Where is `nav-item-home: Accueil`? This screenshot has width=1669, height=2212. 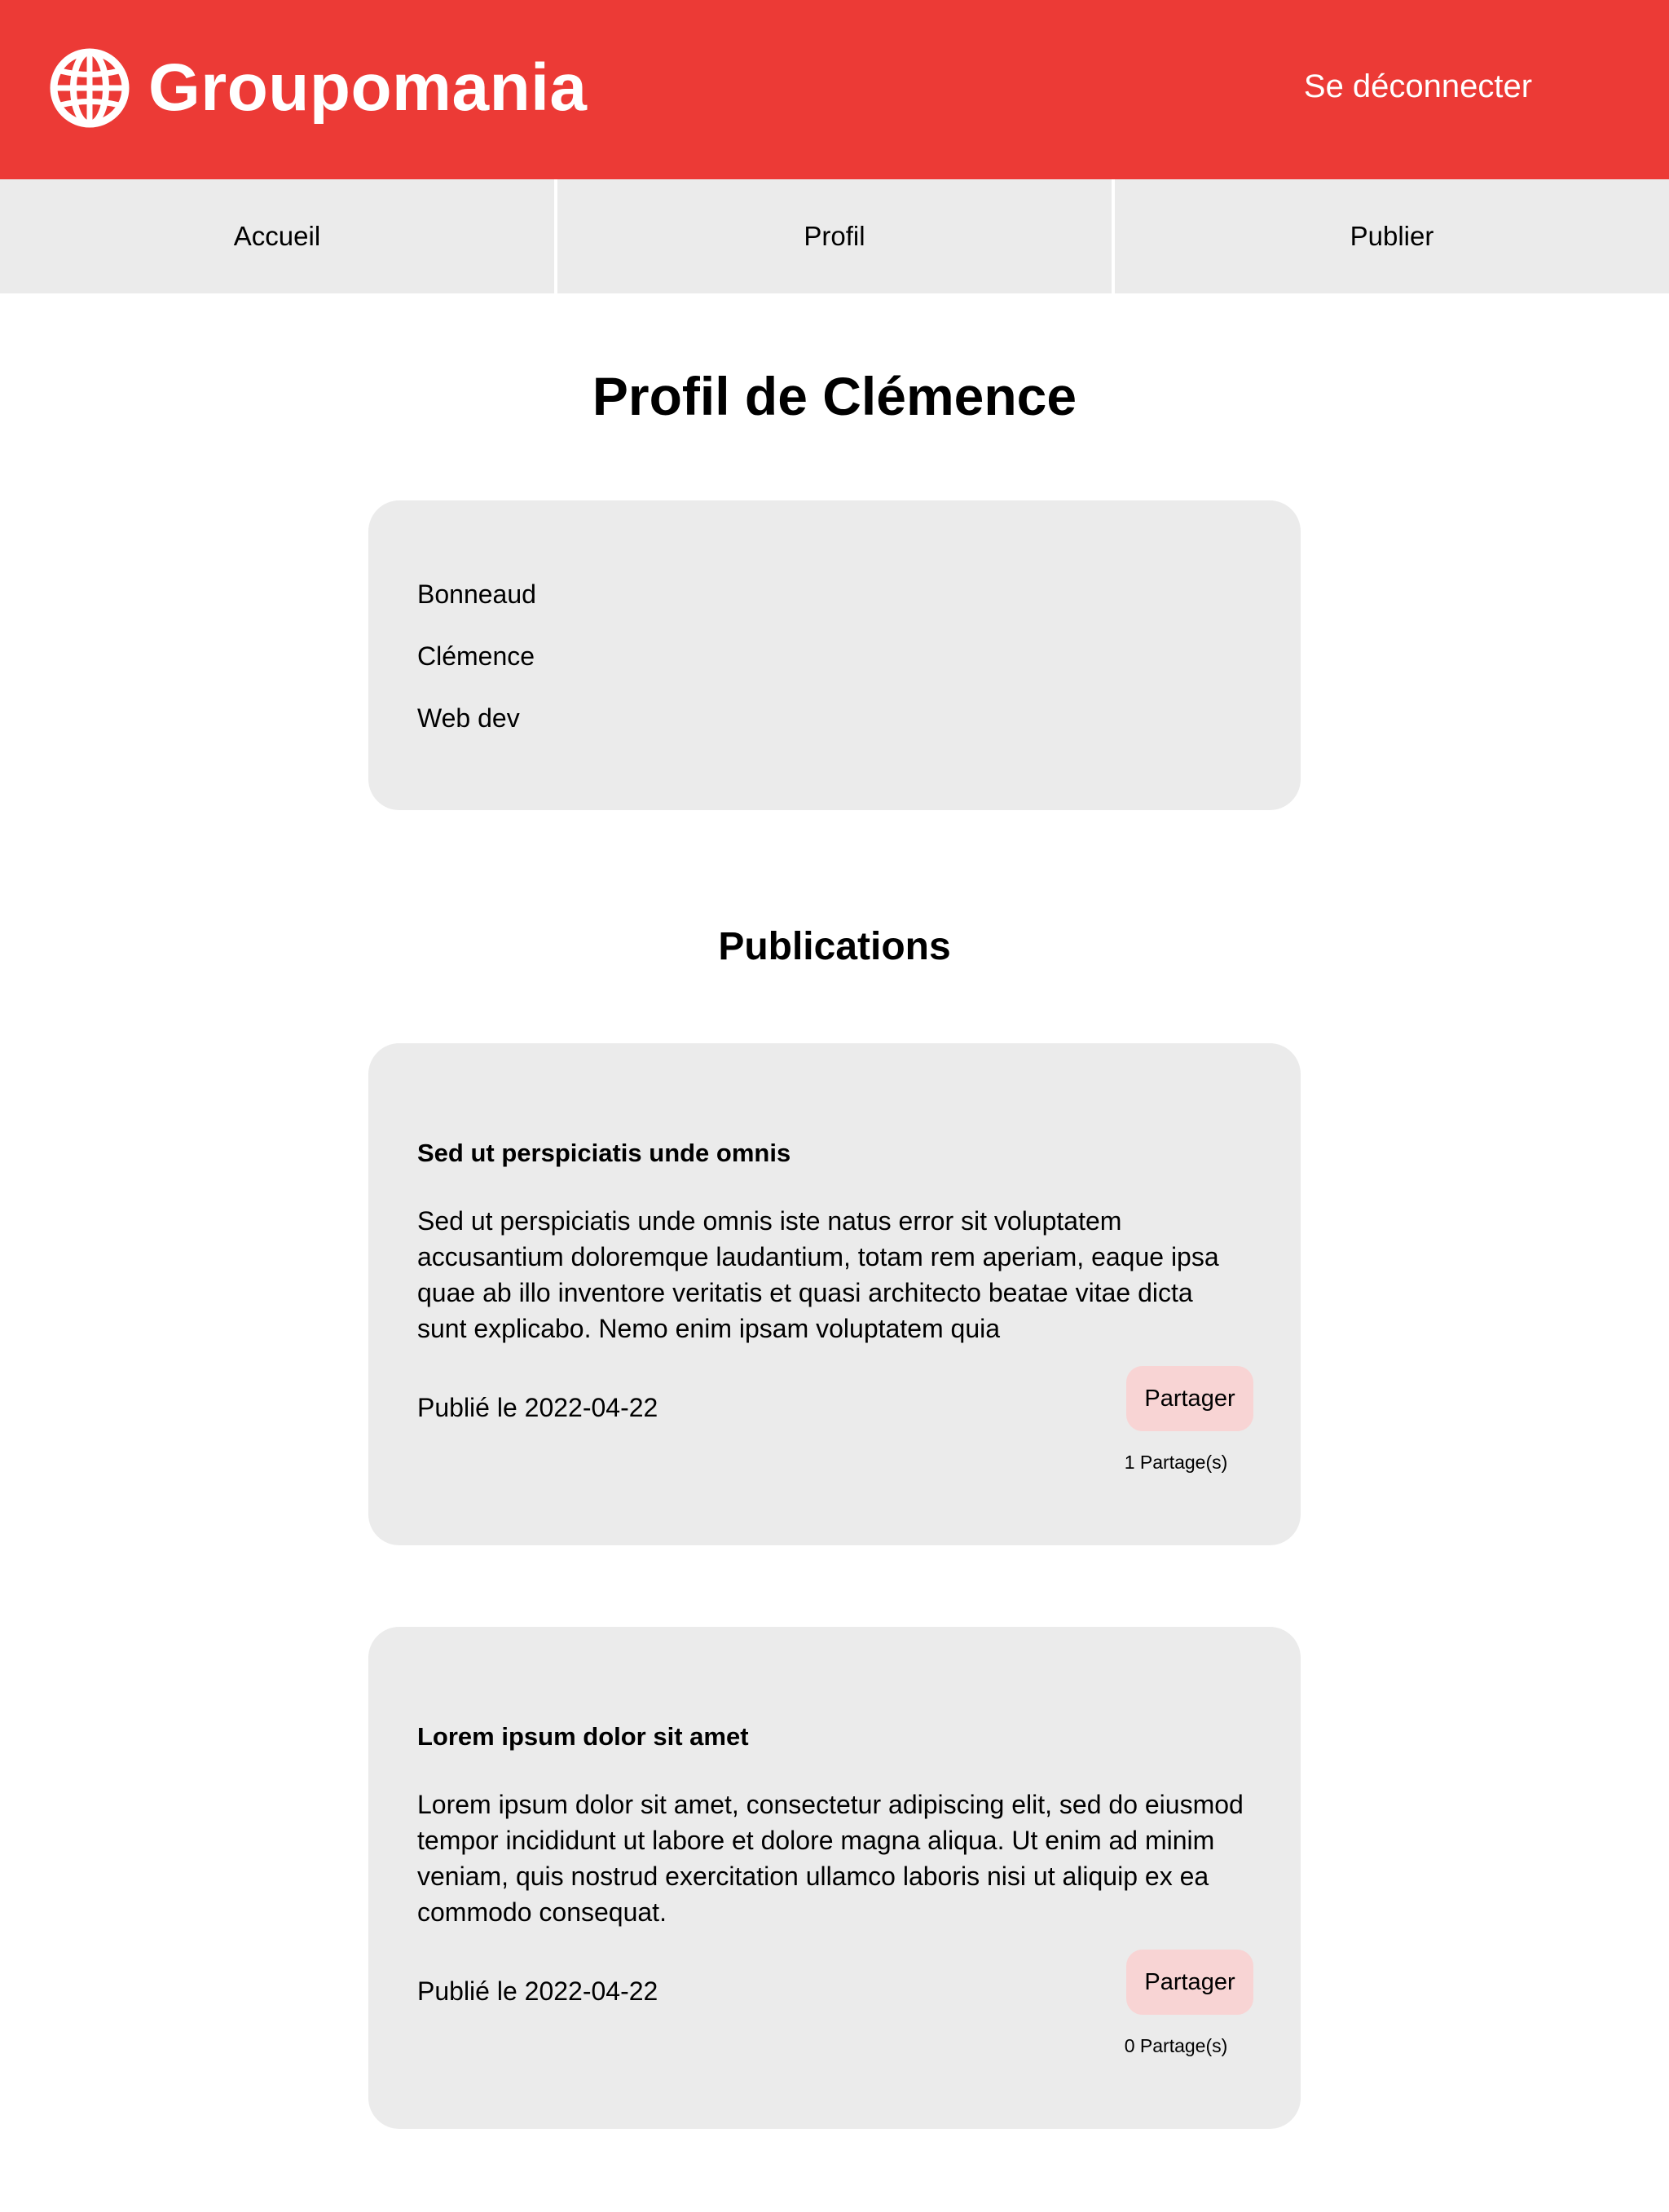 nav-item-home: Accueil is located at coordinates (277, 236).